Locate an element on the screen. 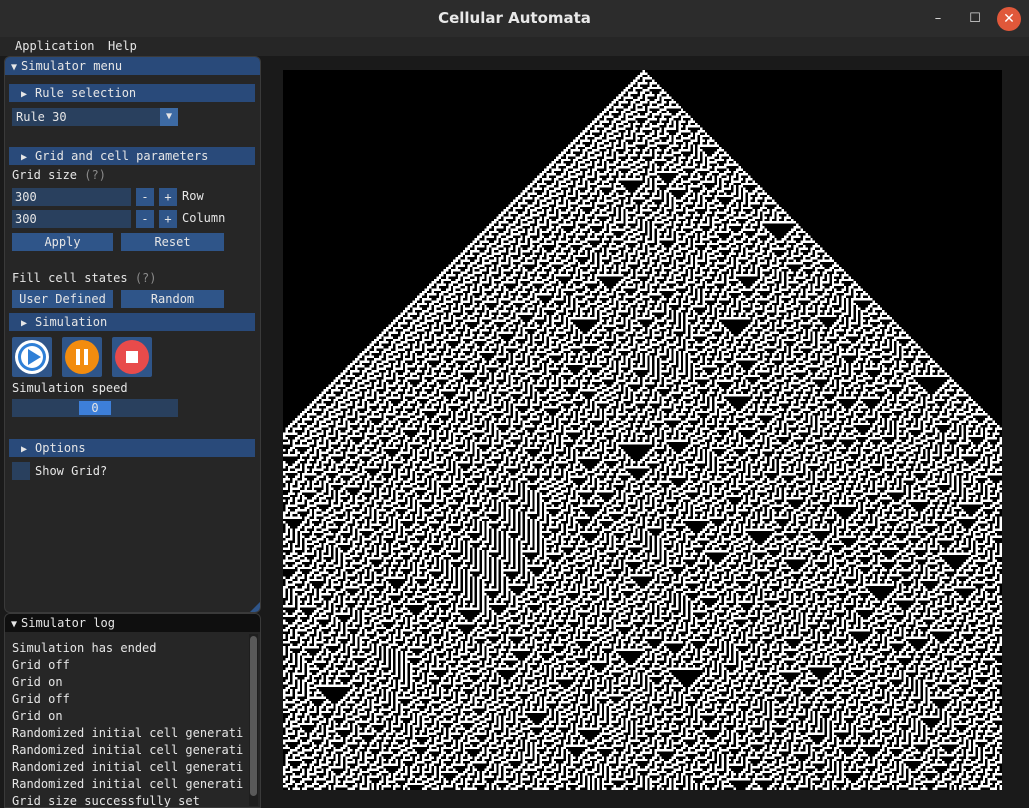  simulation-speed-label: Simulation speed is located at coordinates (70, 388).